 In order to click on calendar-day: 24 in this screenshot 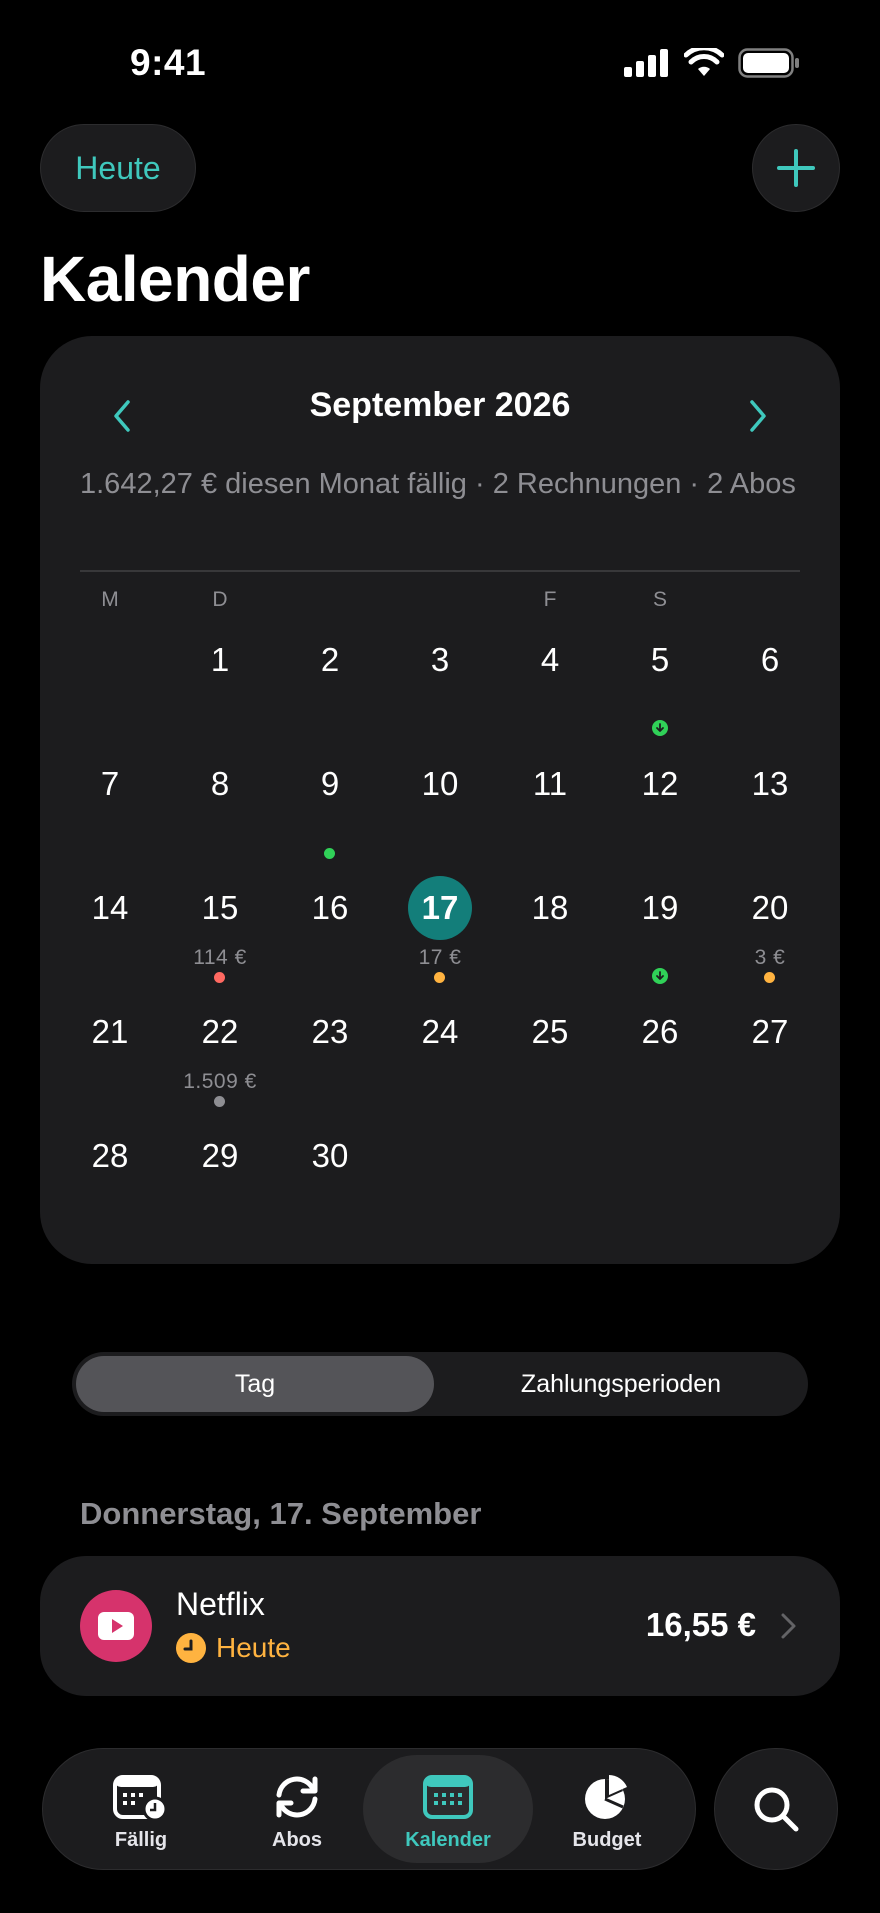, I will do `click(440, 1062)`.